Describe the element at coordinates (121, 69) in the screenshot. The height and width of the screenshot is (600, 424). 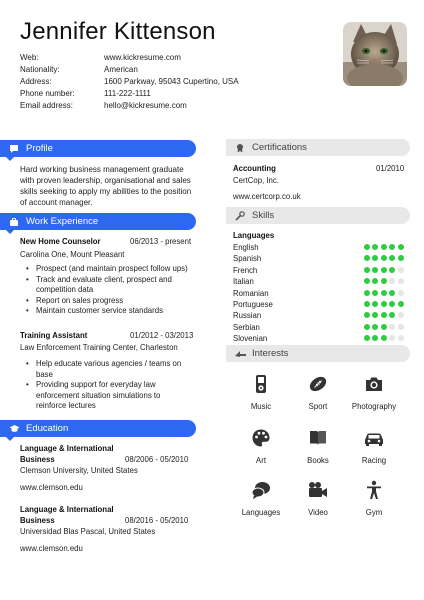
I see `contact-value: American` at that location.